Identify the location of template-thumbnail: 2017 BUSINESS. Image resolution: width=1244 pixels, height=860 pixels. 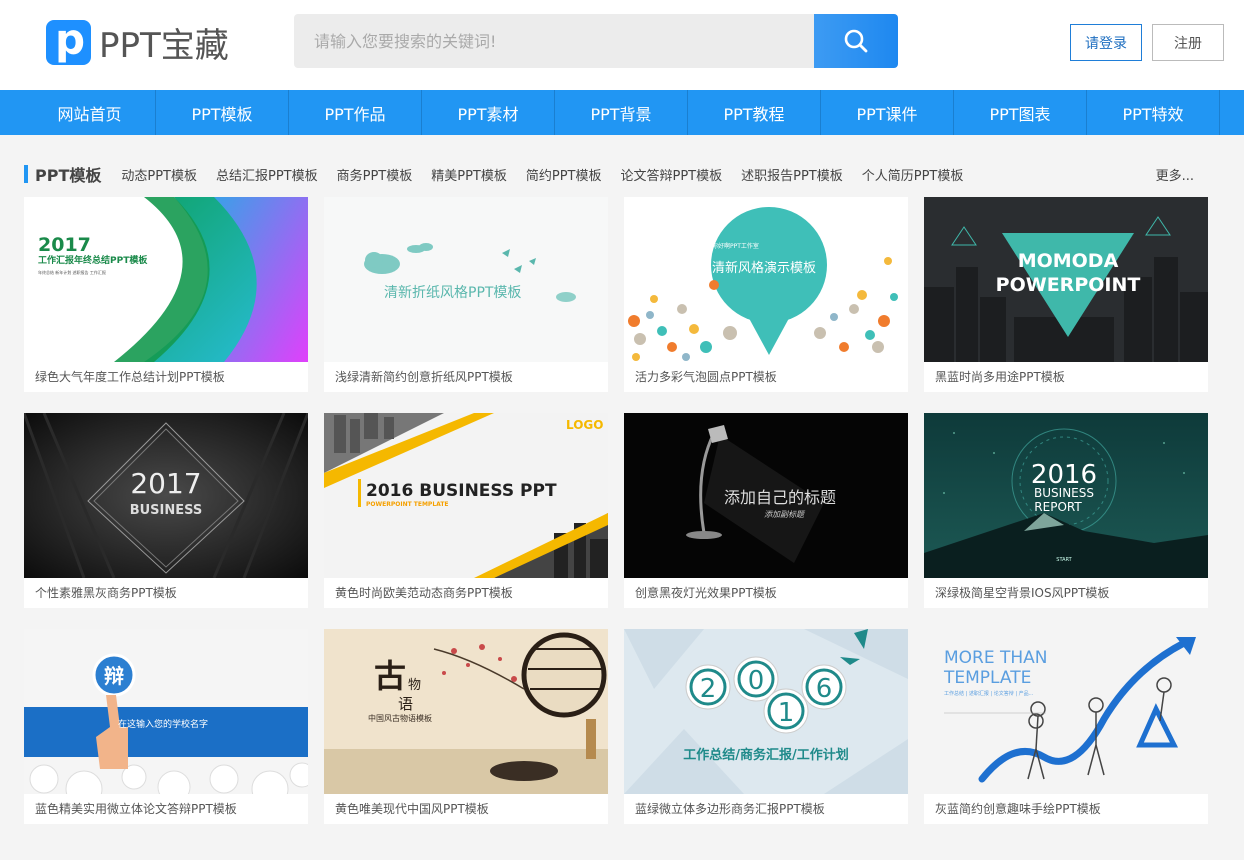
(166, 495).